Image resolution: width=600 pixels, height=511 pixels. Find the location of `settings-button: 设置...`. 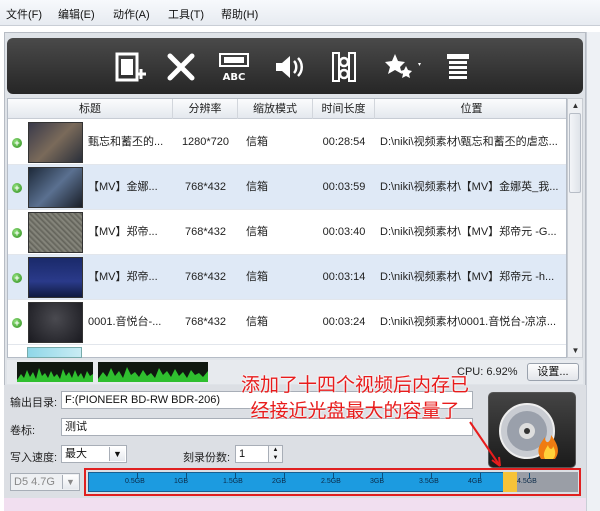

settings-button: 设置... is located at coordinates (553, 372).